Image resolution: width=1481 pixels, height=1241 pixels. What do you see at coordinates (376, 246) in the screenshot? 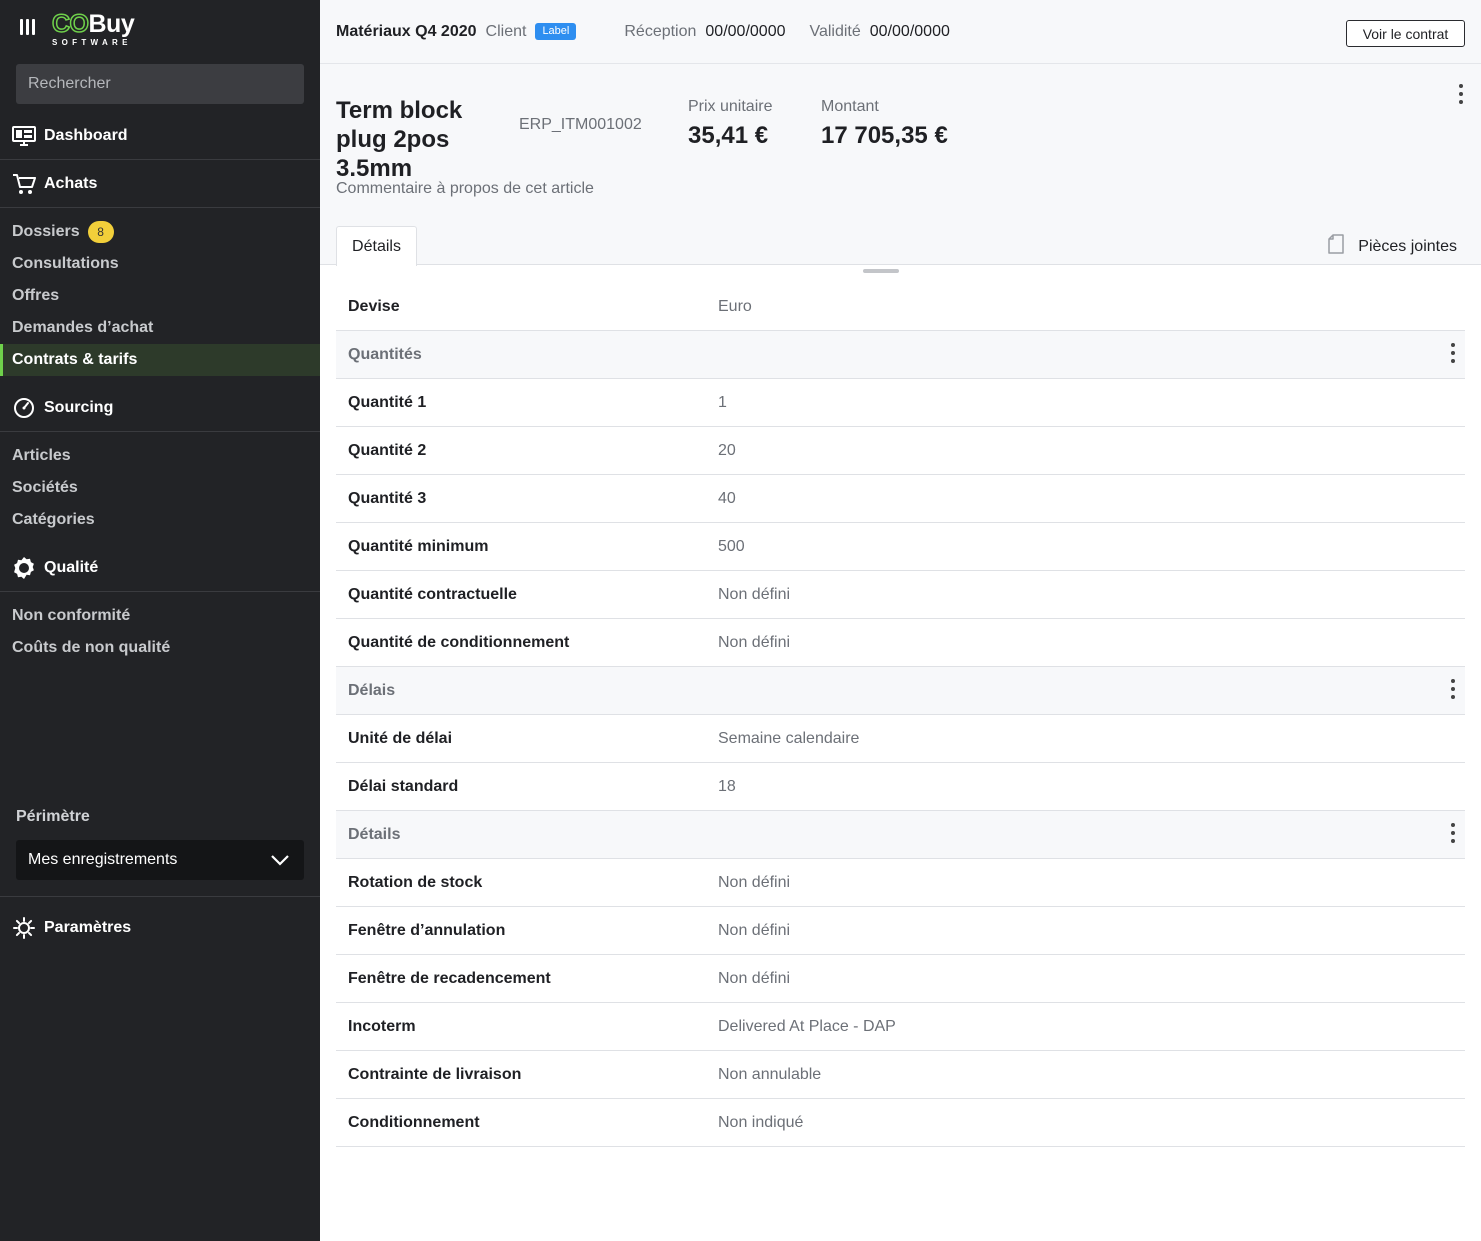
I see `tab-details: Détails` at bounding box center [376, 246].